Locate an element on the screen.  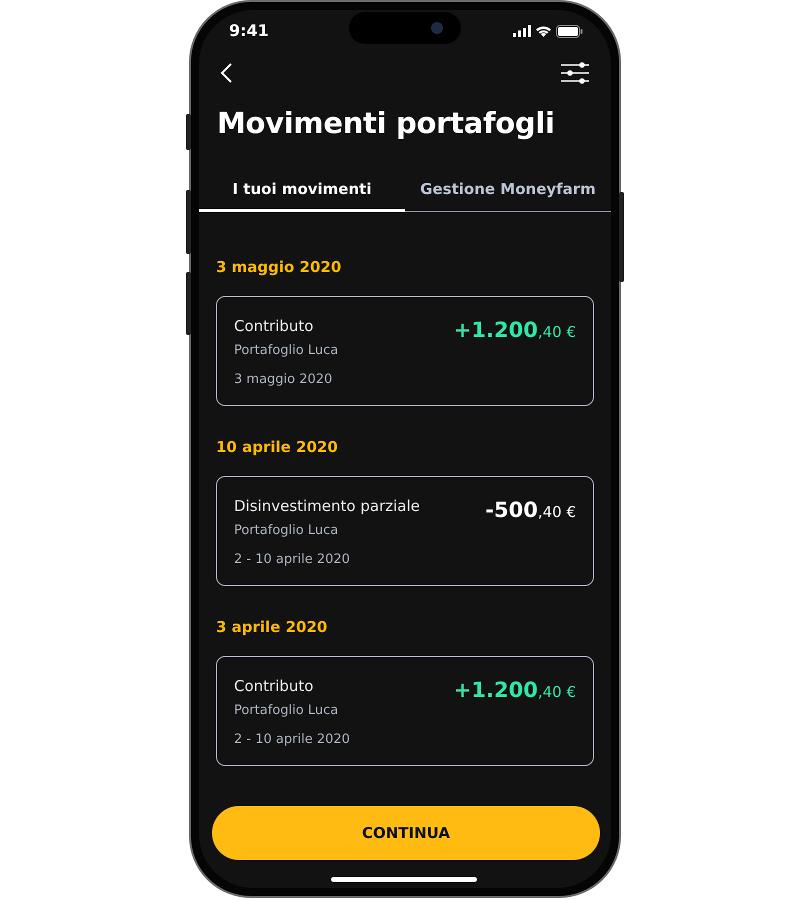
tab: I tuoi movimenti is located at coordinates (302, 195).